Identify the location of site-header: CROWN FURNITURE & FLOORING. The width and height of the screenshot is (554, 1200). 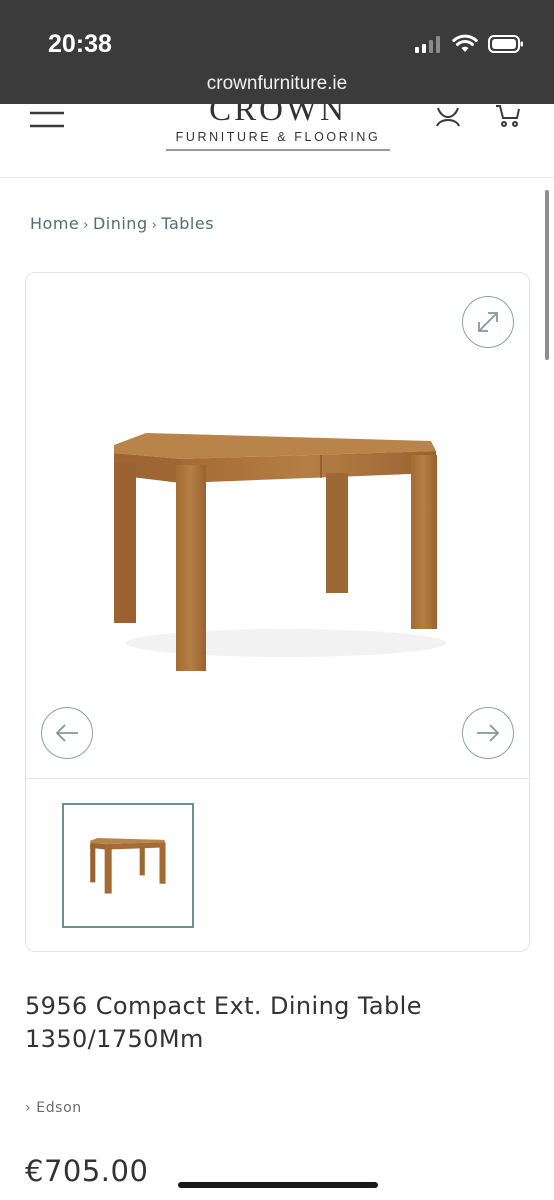
(277, 141).